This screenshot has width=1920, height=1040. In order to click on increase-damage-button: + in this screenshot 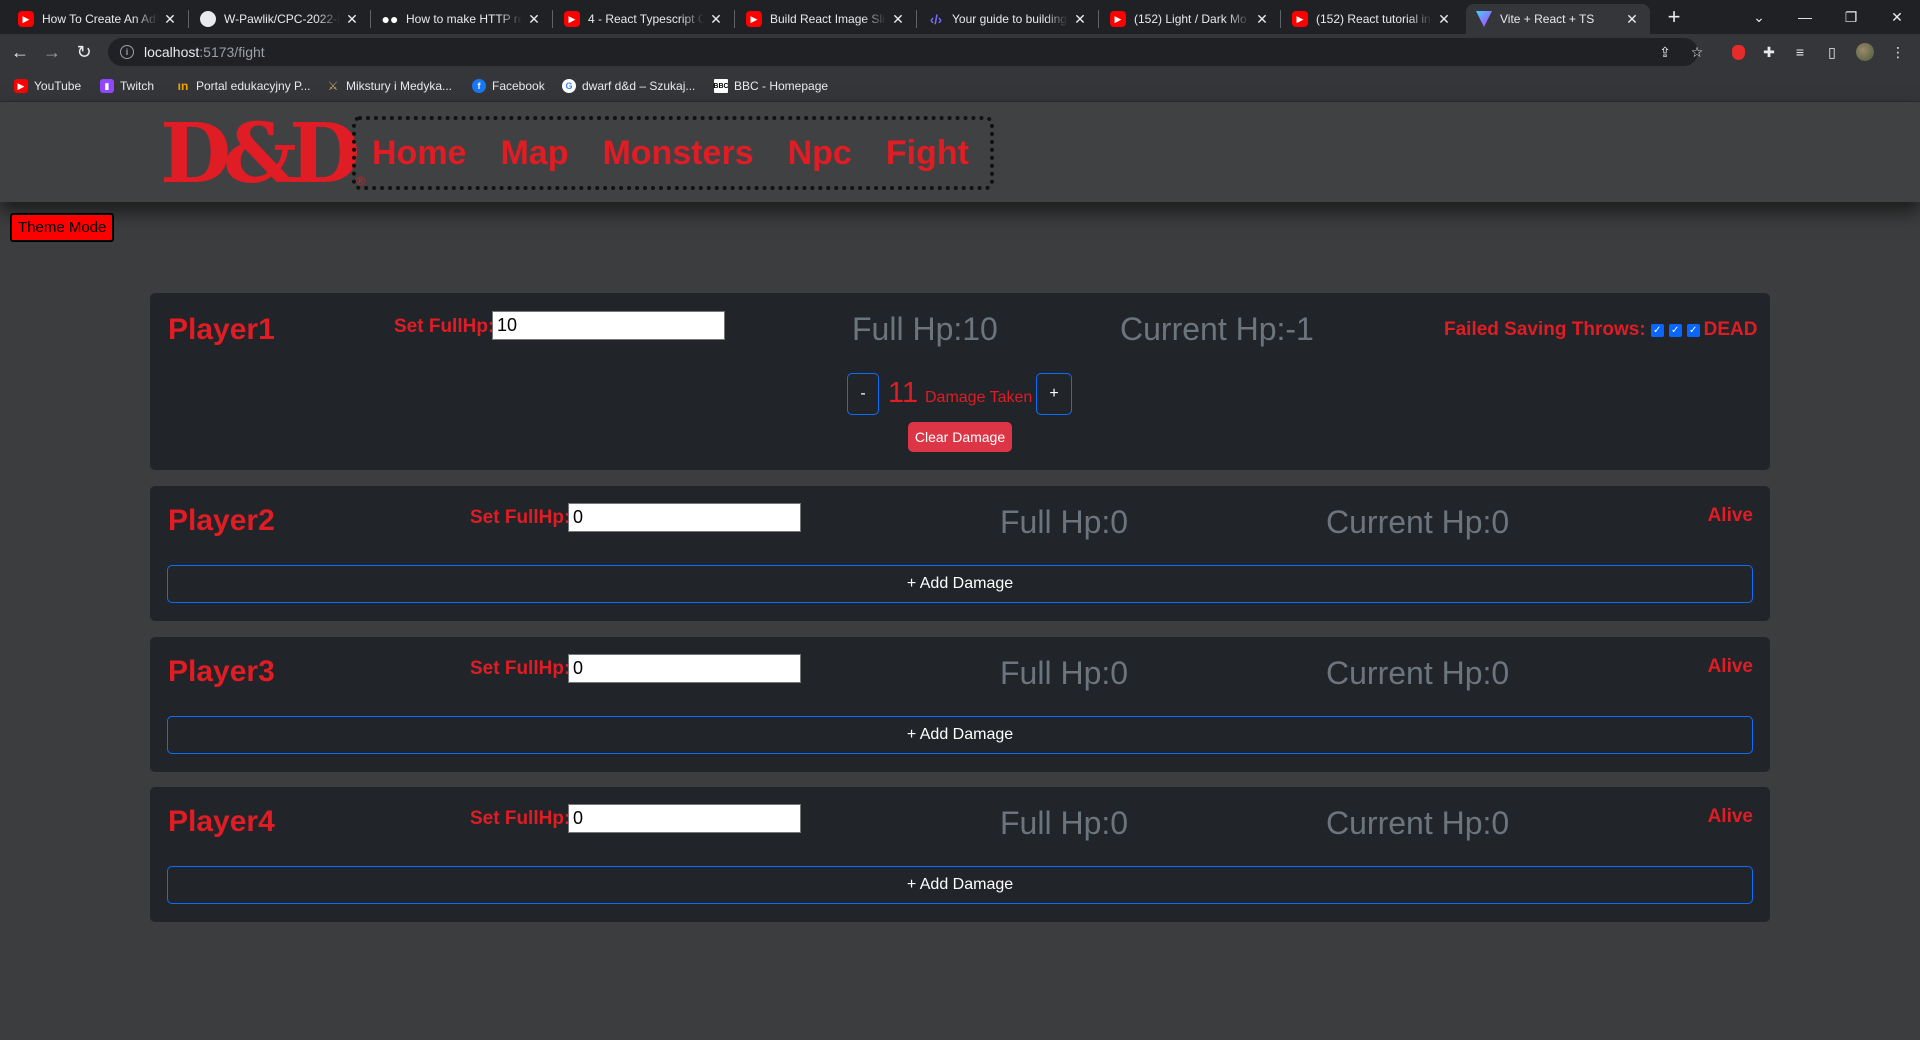, I will do `click(1054, 394)`.